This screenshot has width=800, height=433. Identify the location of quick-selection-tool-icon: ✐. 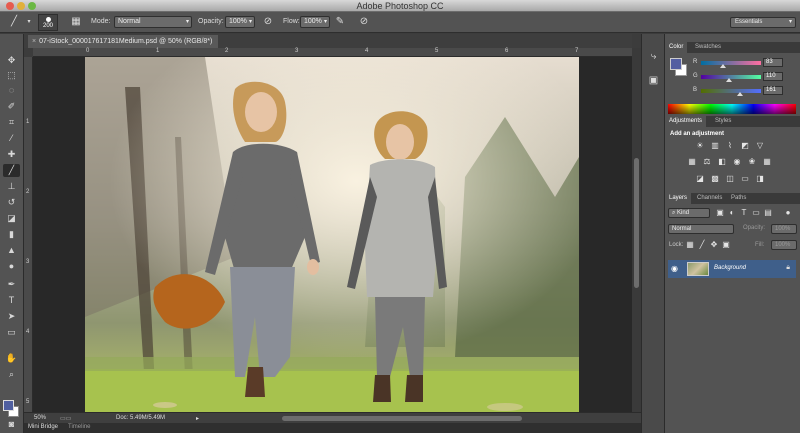
(11, 106).